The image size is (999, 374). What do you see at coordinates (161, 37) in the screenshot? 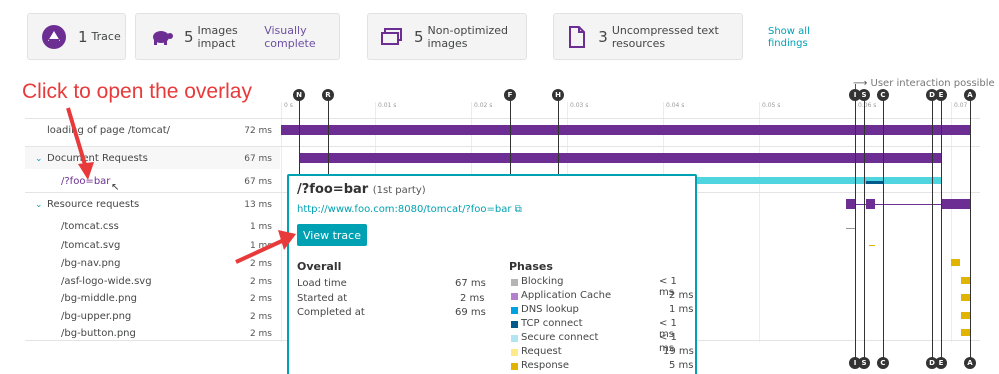
I see `turtle-icon` at bounding box center [161, 37].